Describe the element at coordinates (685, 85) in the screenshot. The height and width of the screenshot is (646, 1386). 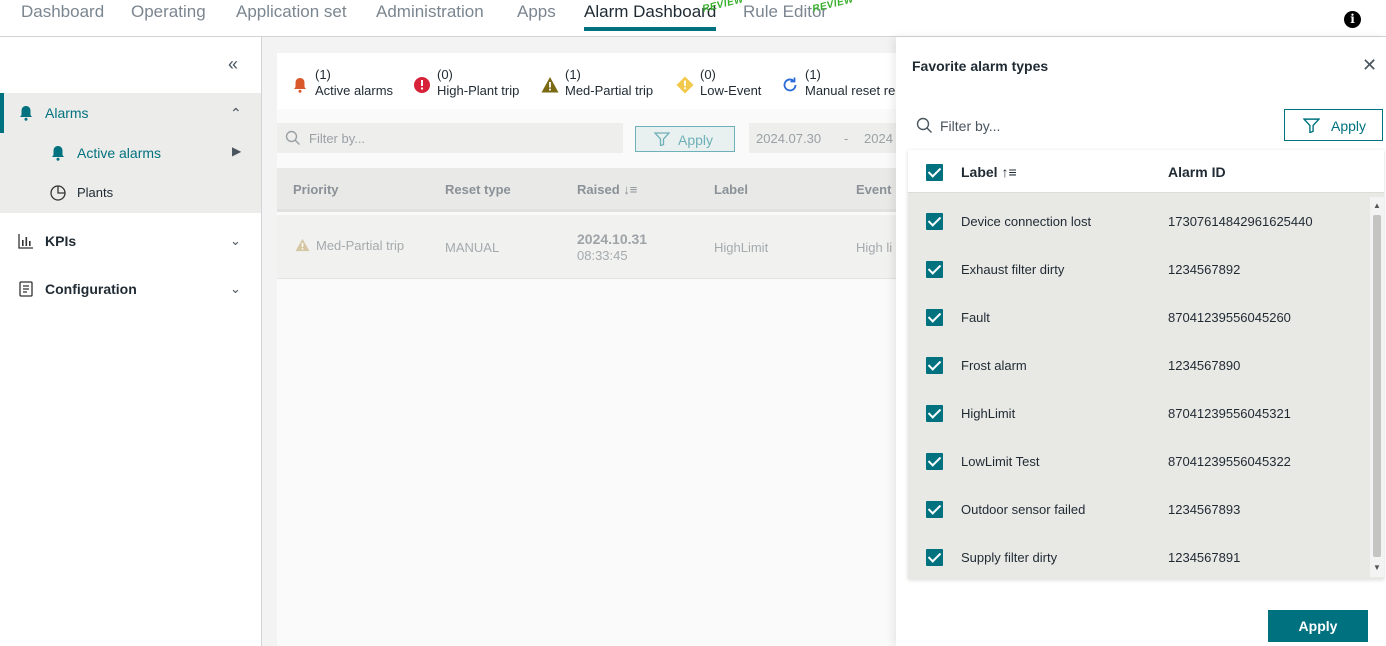
I see `warning-diamond-icon` at that location.